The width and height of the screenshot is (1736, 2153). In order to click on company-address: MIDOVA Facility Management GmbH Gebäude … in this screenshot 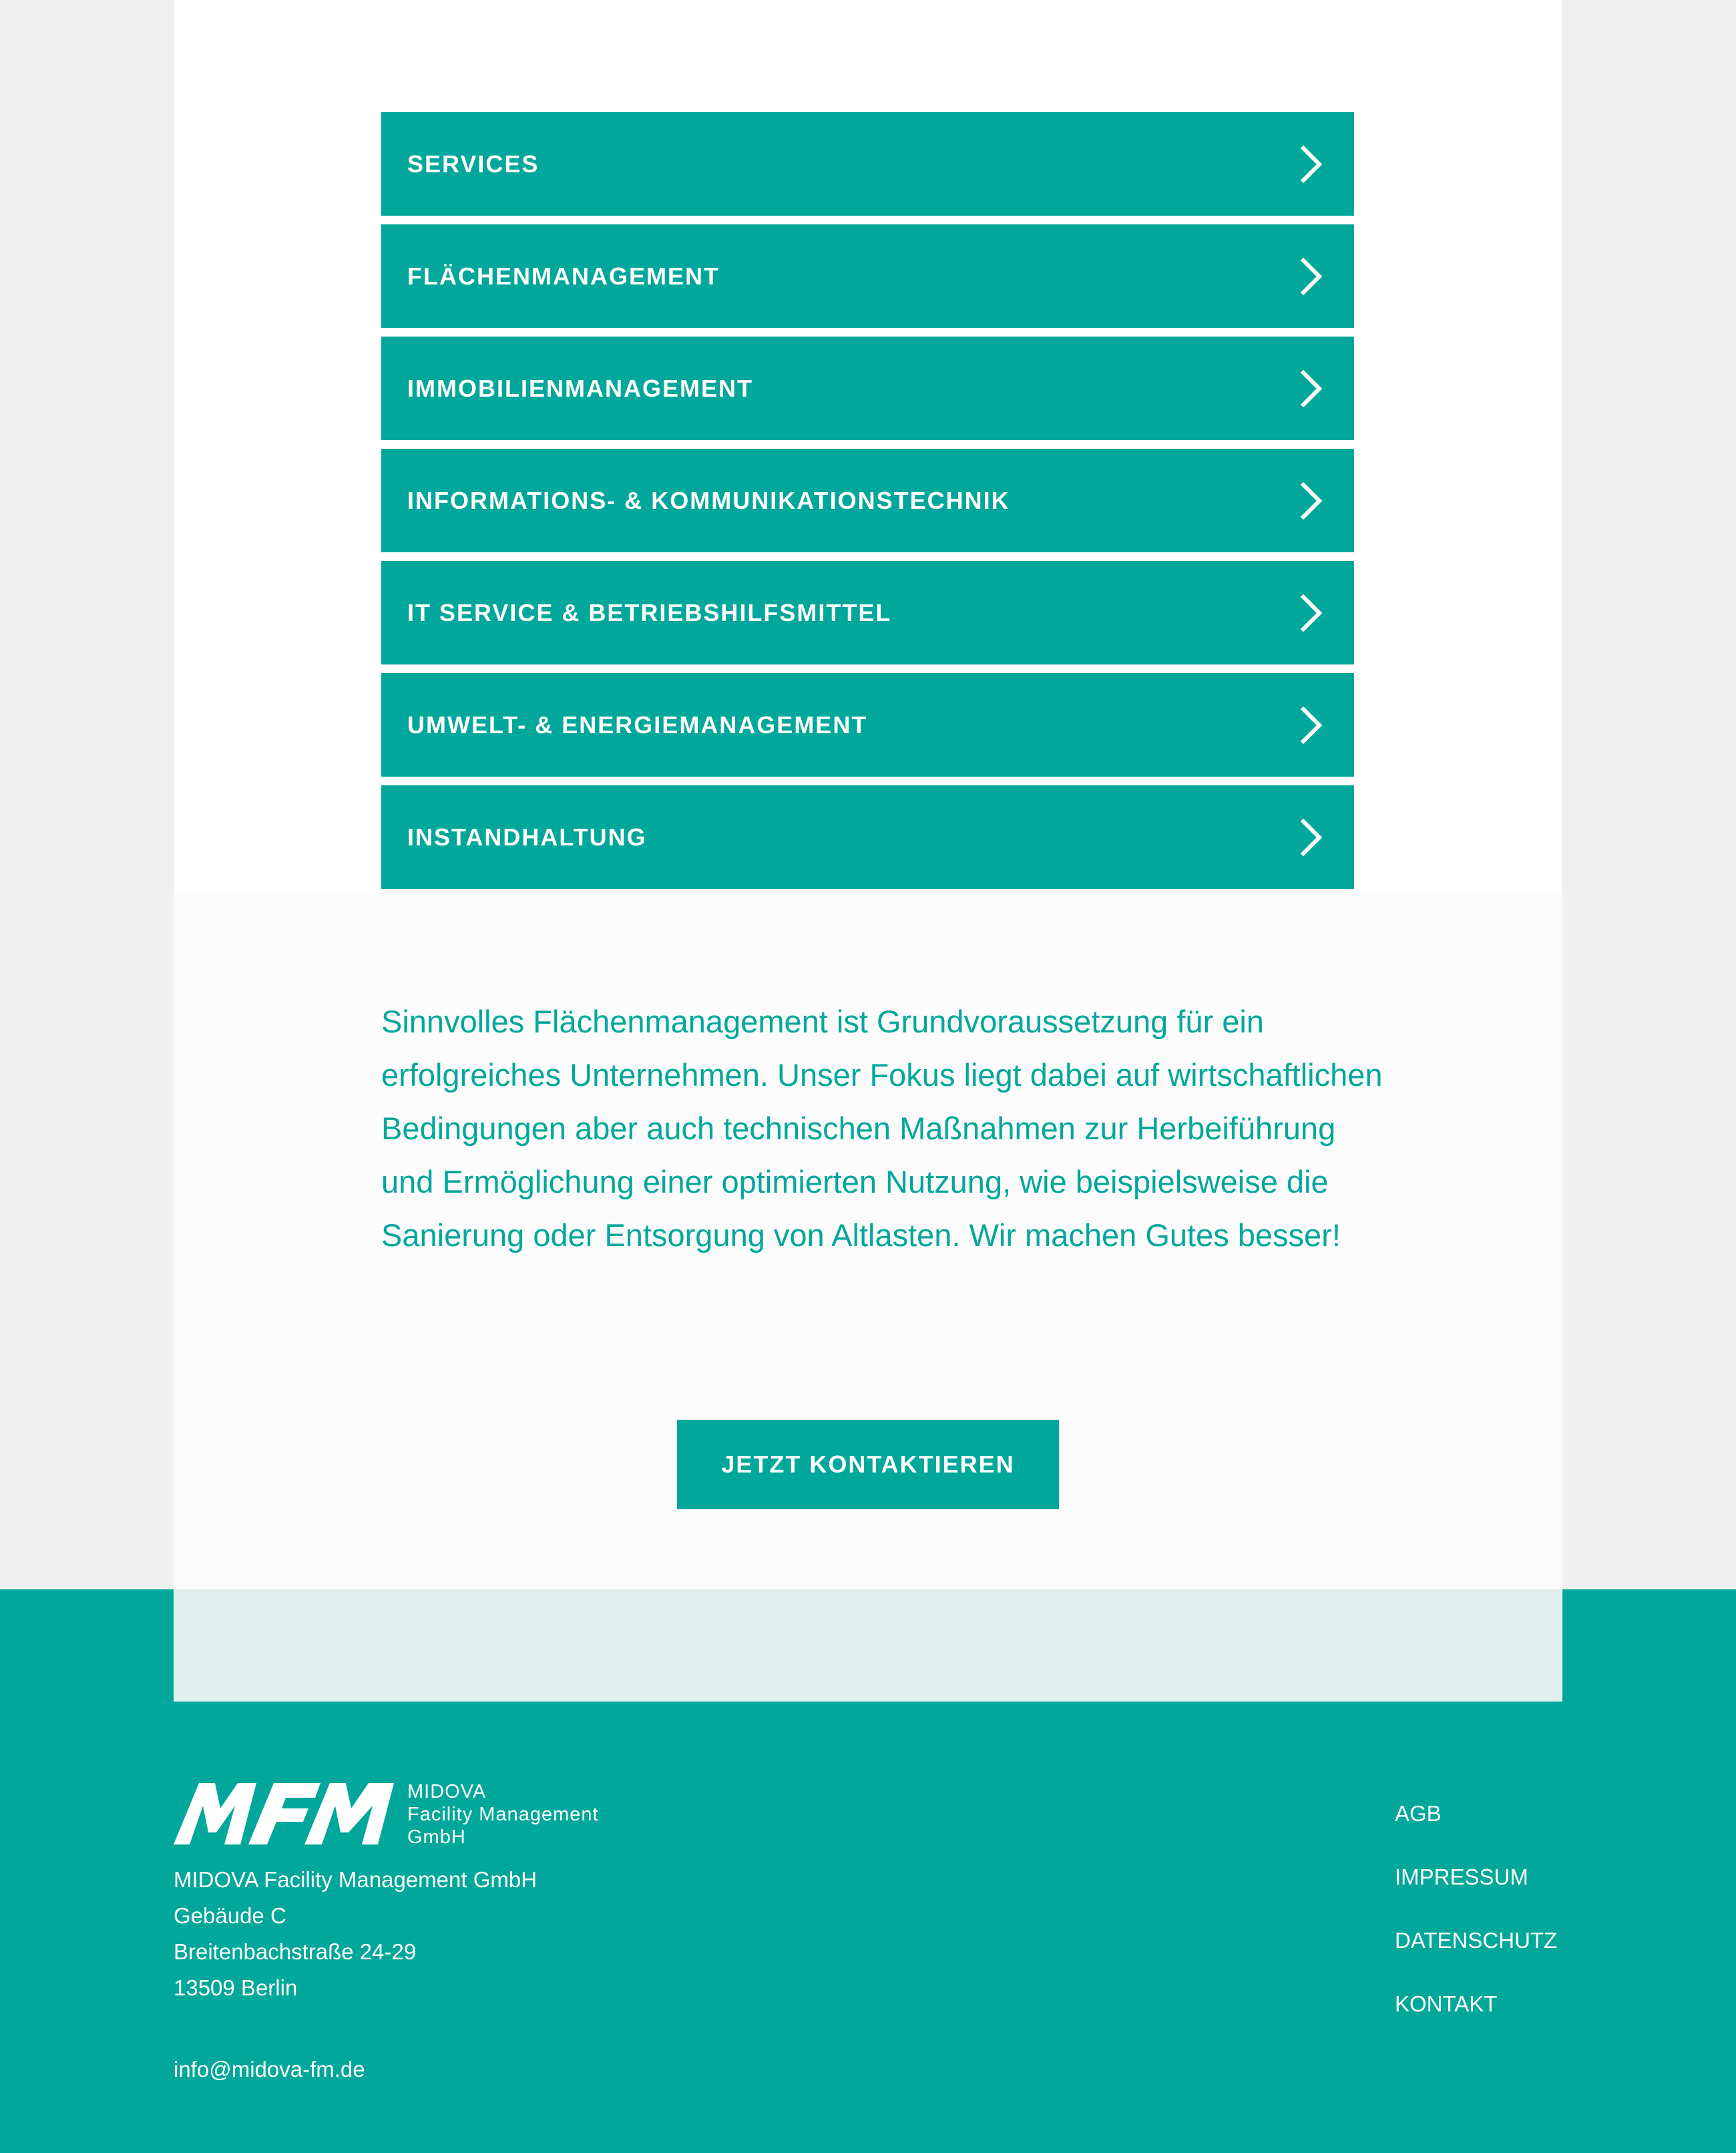, I will do `click(355, 1934)`.